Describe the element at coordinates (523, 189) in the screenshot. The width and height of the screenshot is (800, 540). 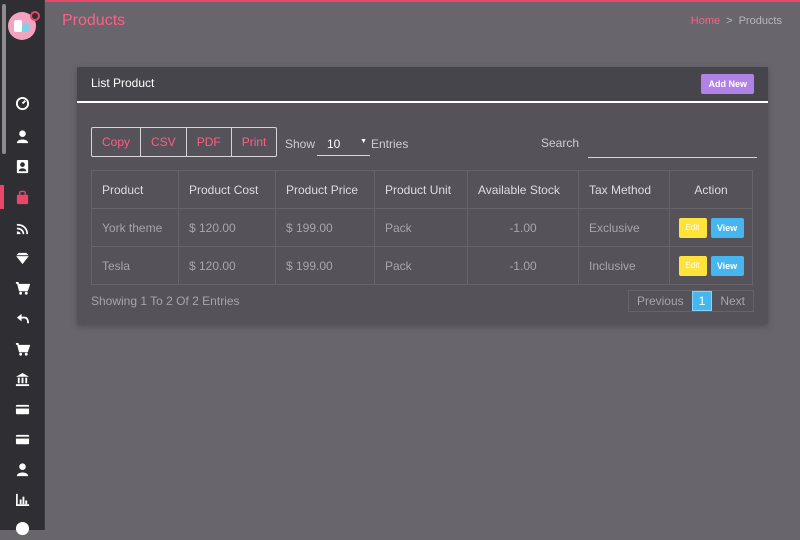
I see `column-header: Available Stock` at that location.